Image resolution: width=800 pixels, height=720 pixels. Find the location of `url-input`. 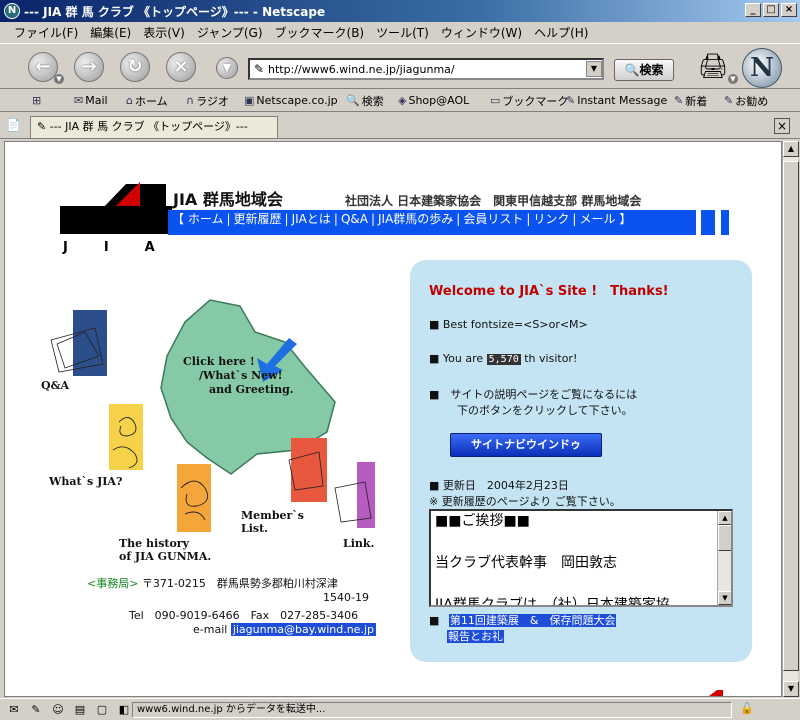

url-input is located at coordinates (427, 69).